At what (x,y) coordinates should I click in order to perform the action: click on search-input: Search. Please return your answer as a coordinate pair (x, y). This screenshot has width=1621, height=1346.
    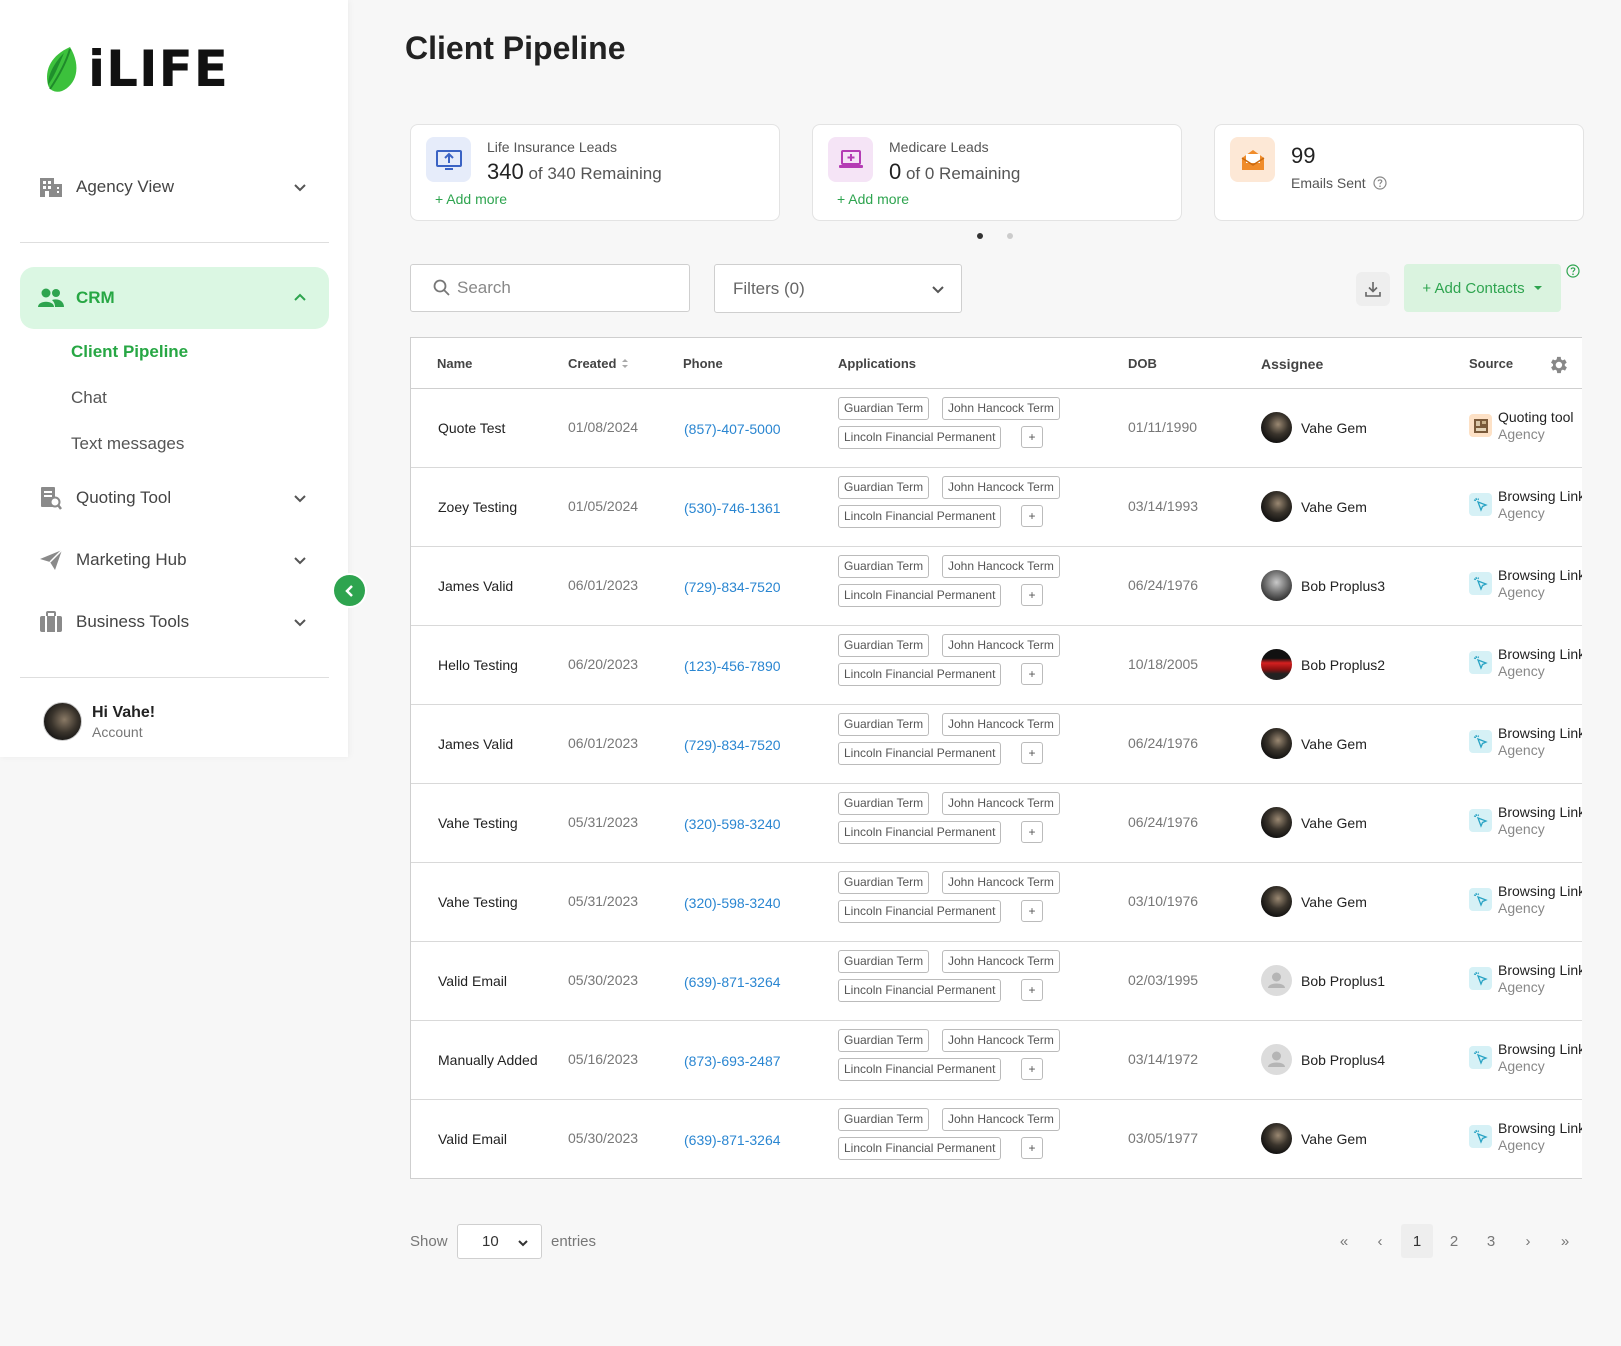
    Looking at the image, I should click on (550, 288).